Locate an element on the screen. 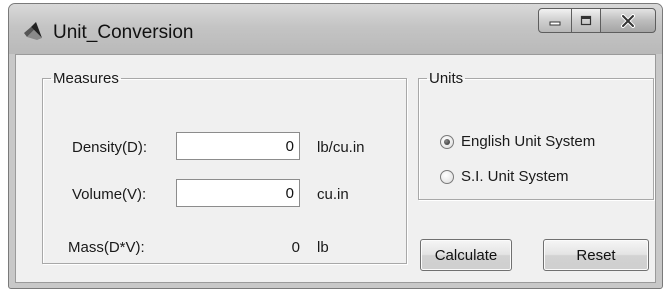  volume-unit: cu.in is located at coordinates (333, 194).